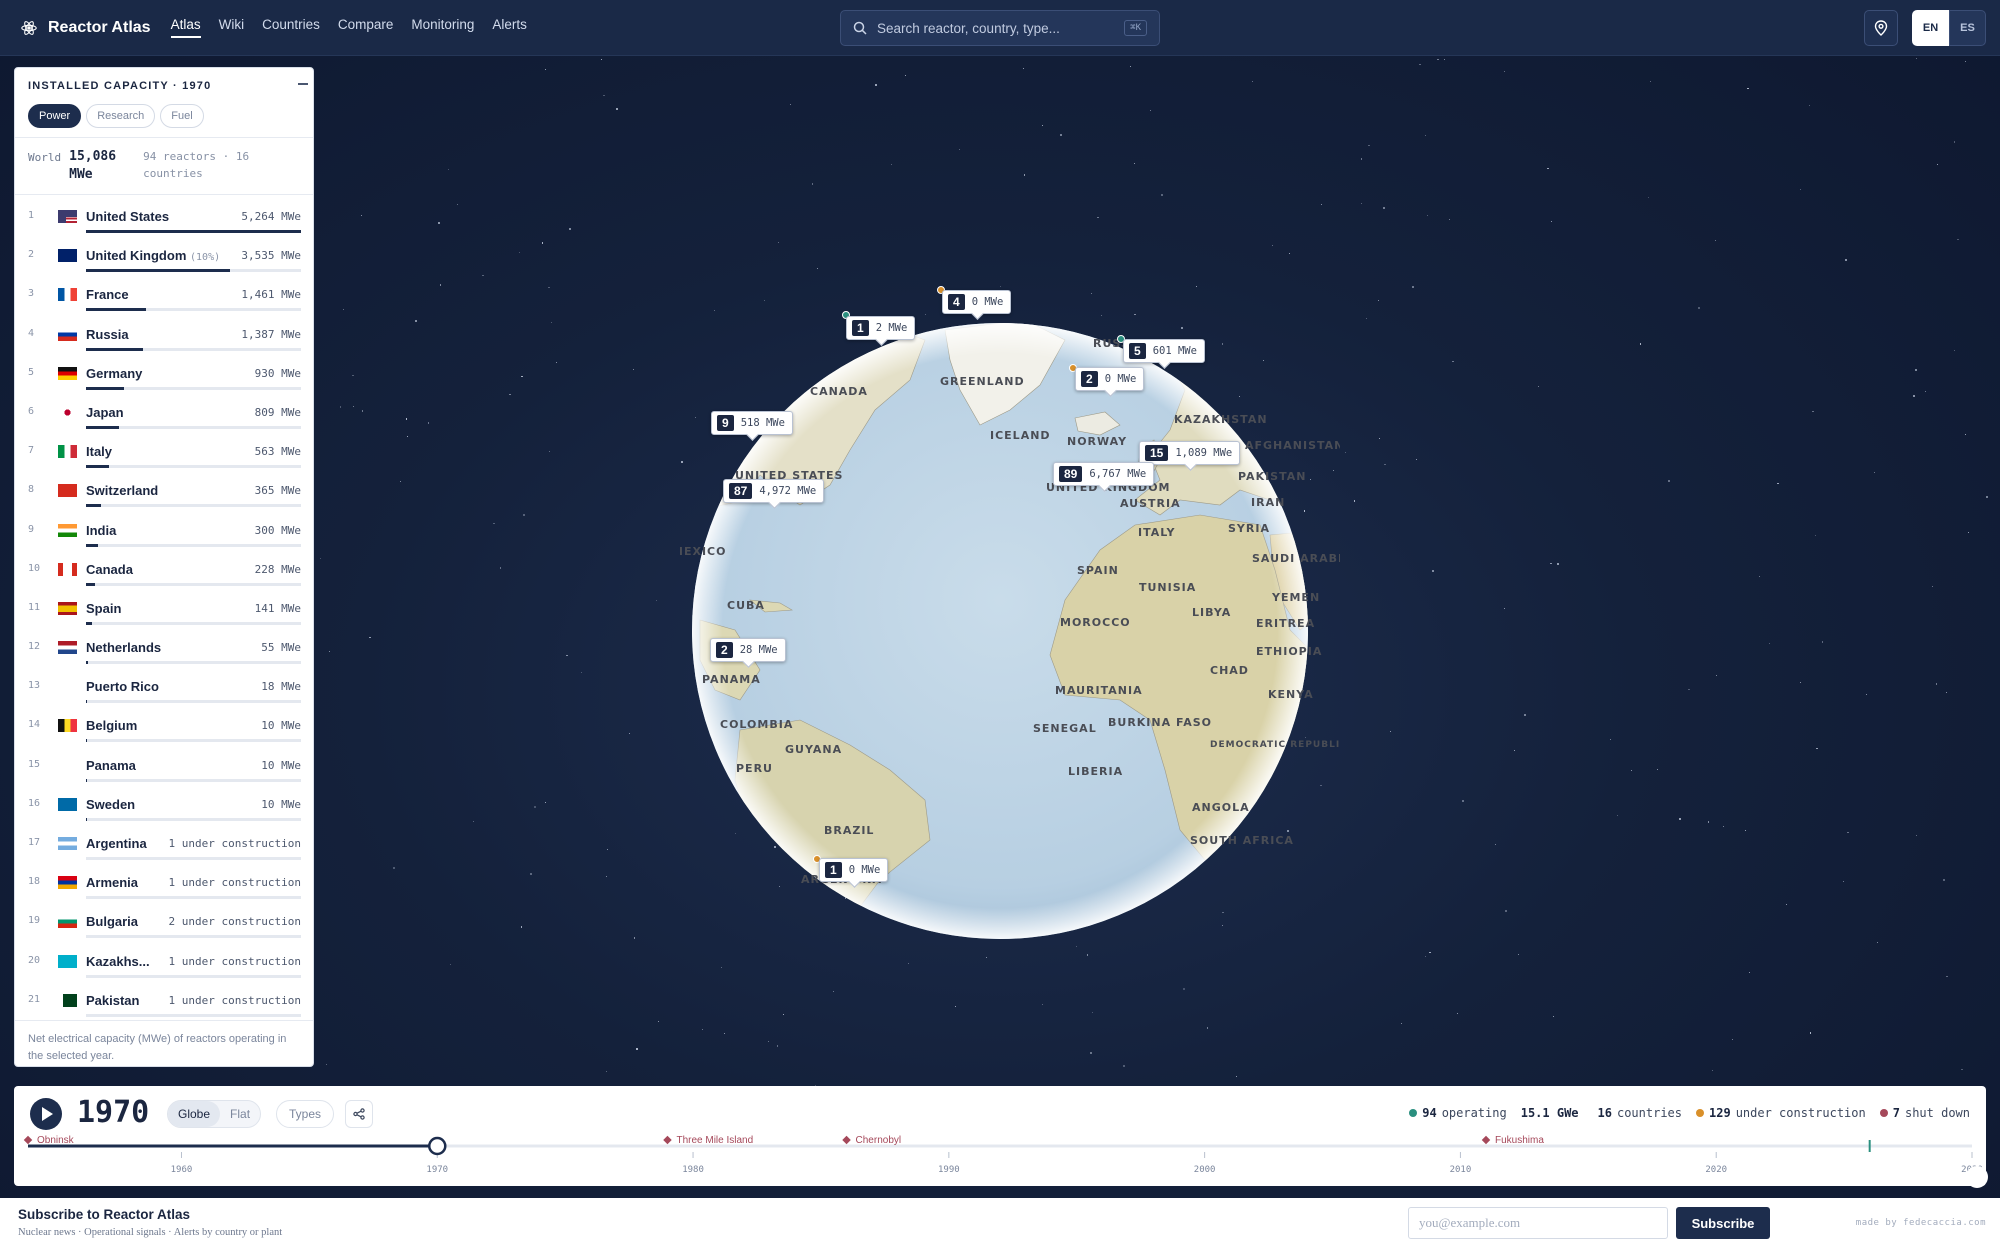 The width and height of the screenshot is (2000, 1250). Describe the element at coordinates (1157, 532) in the screenshot. I see `map-label-italy: ITALY` at that location.